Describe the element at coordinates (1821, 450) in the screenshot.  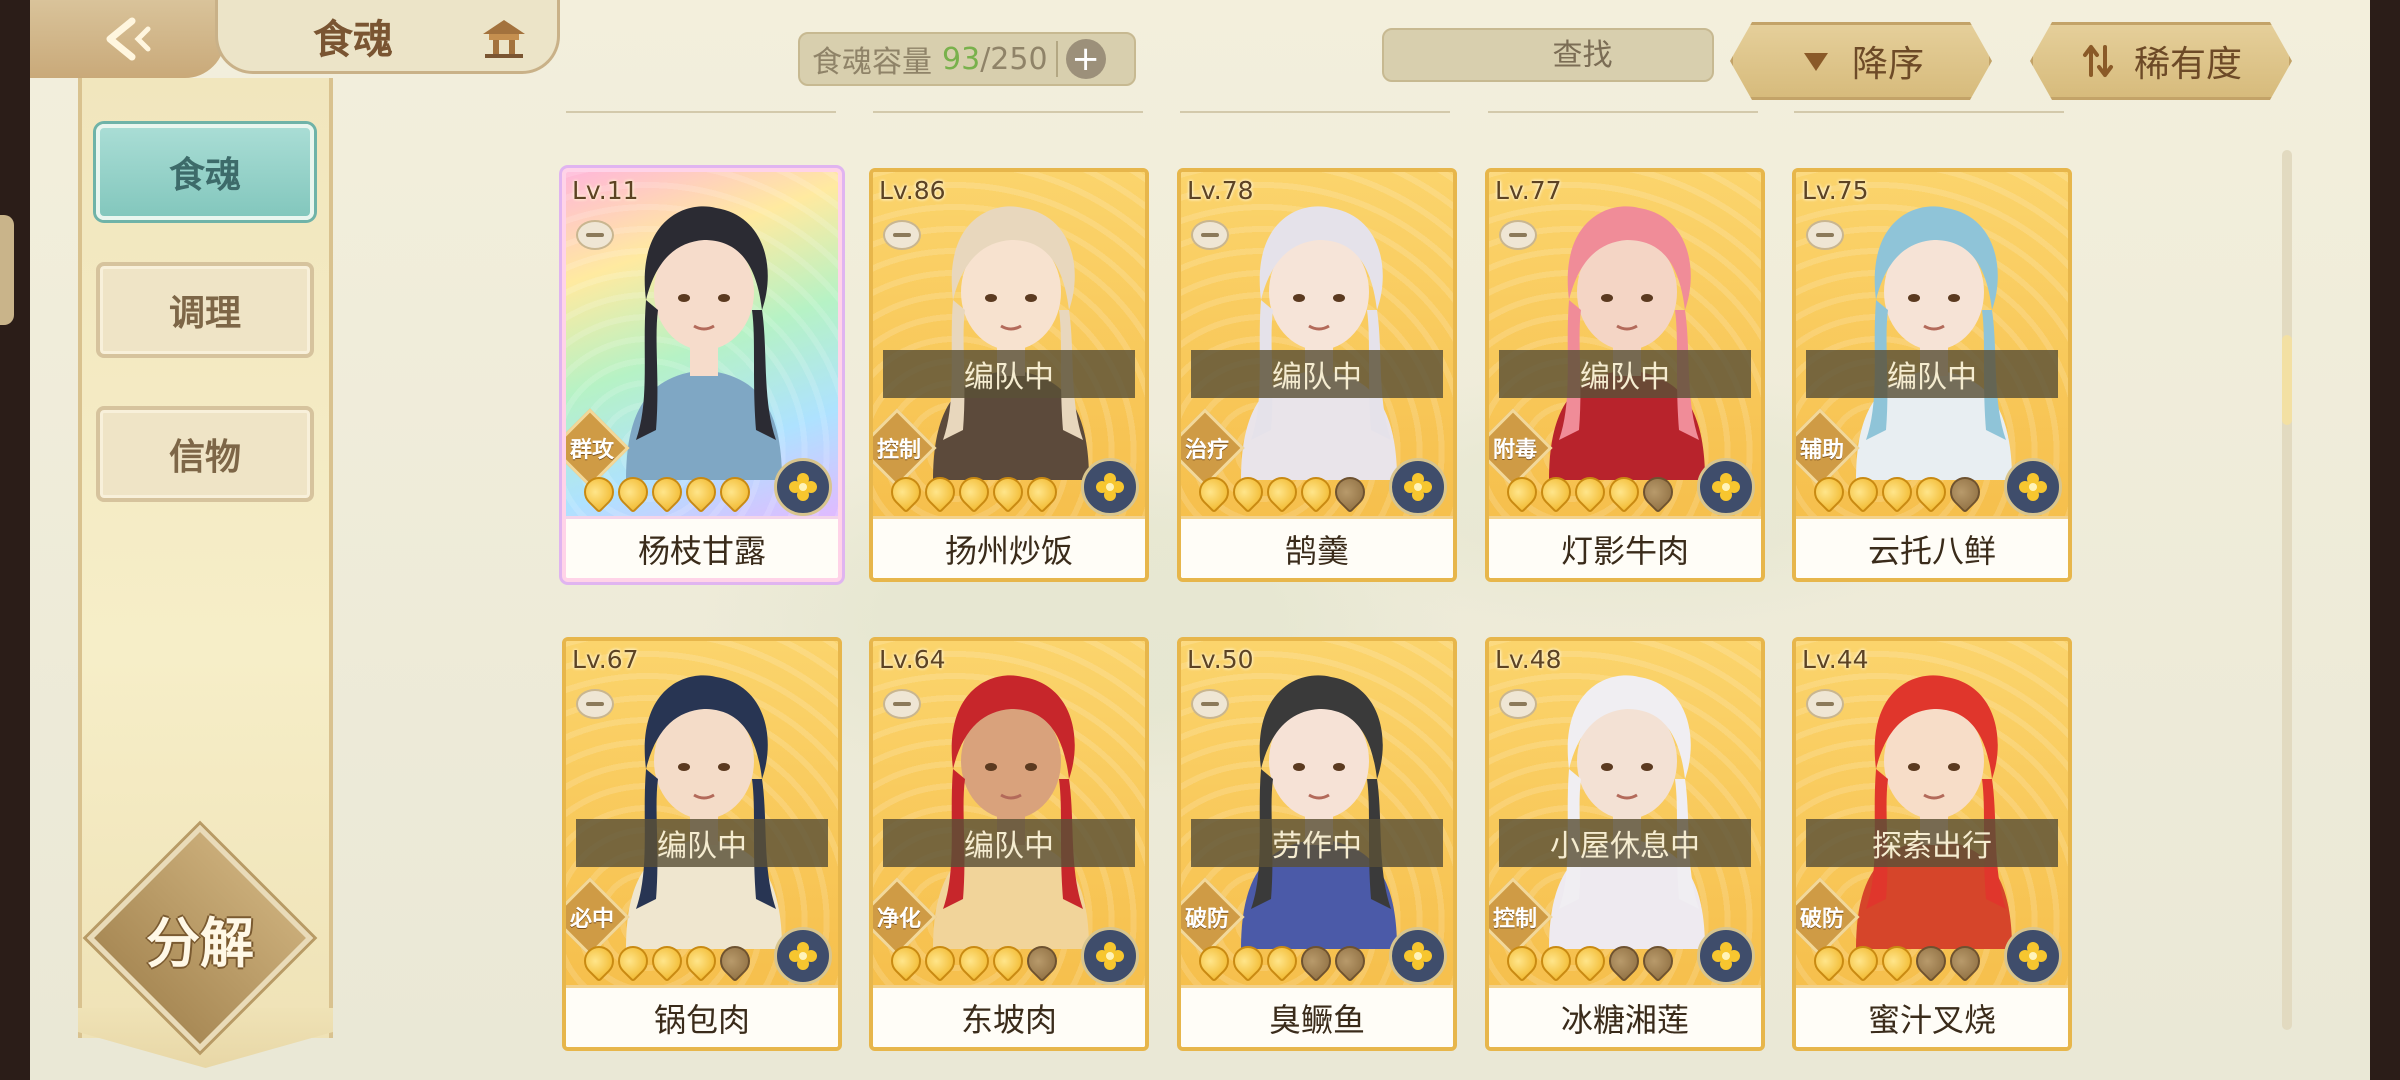
I see `role-label: 辅助` at that location.